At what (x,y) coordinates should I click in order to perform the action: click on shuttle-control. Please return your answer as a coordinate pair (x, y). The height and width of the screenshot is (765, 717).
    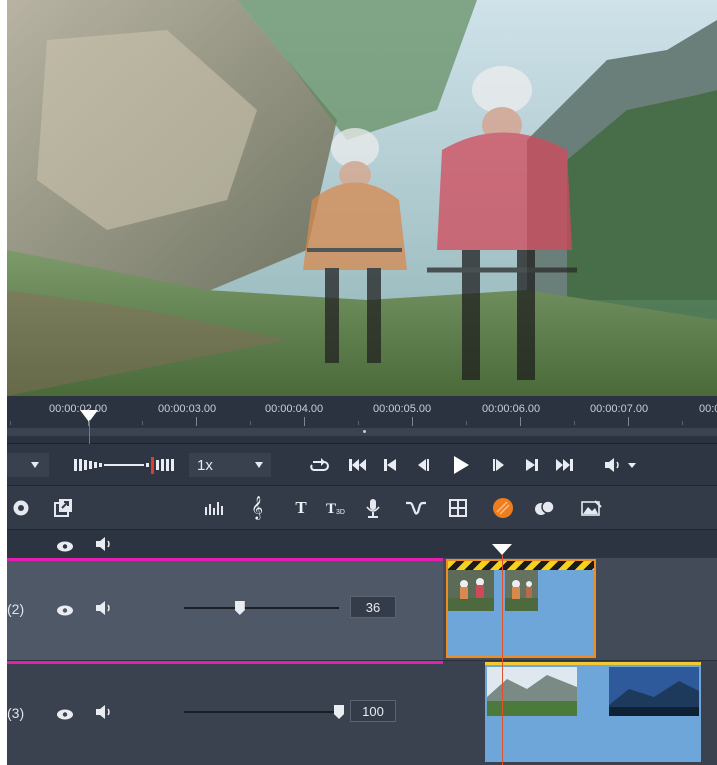
    Looking at the image, I should click on (124, 465).